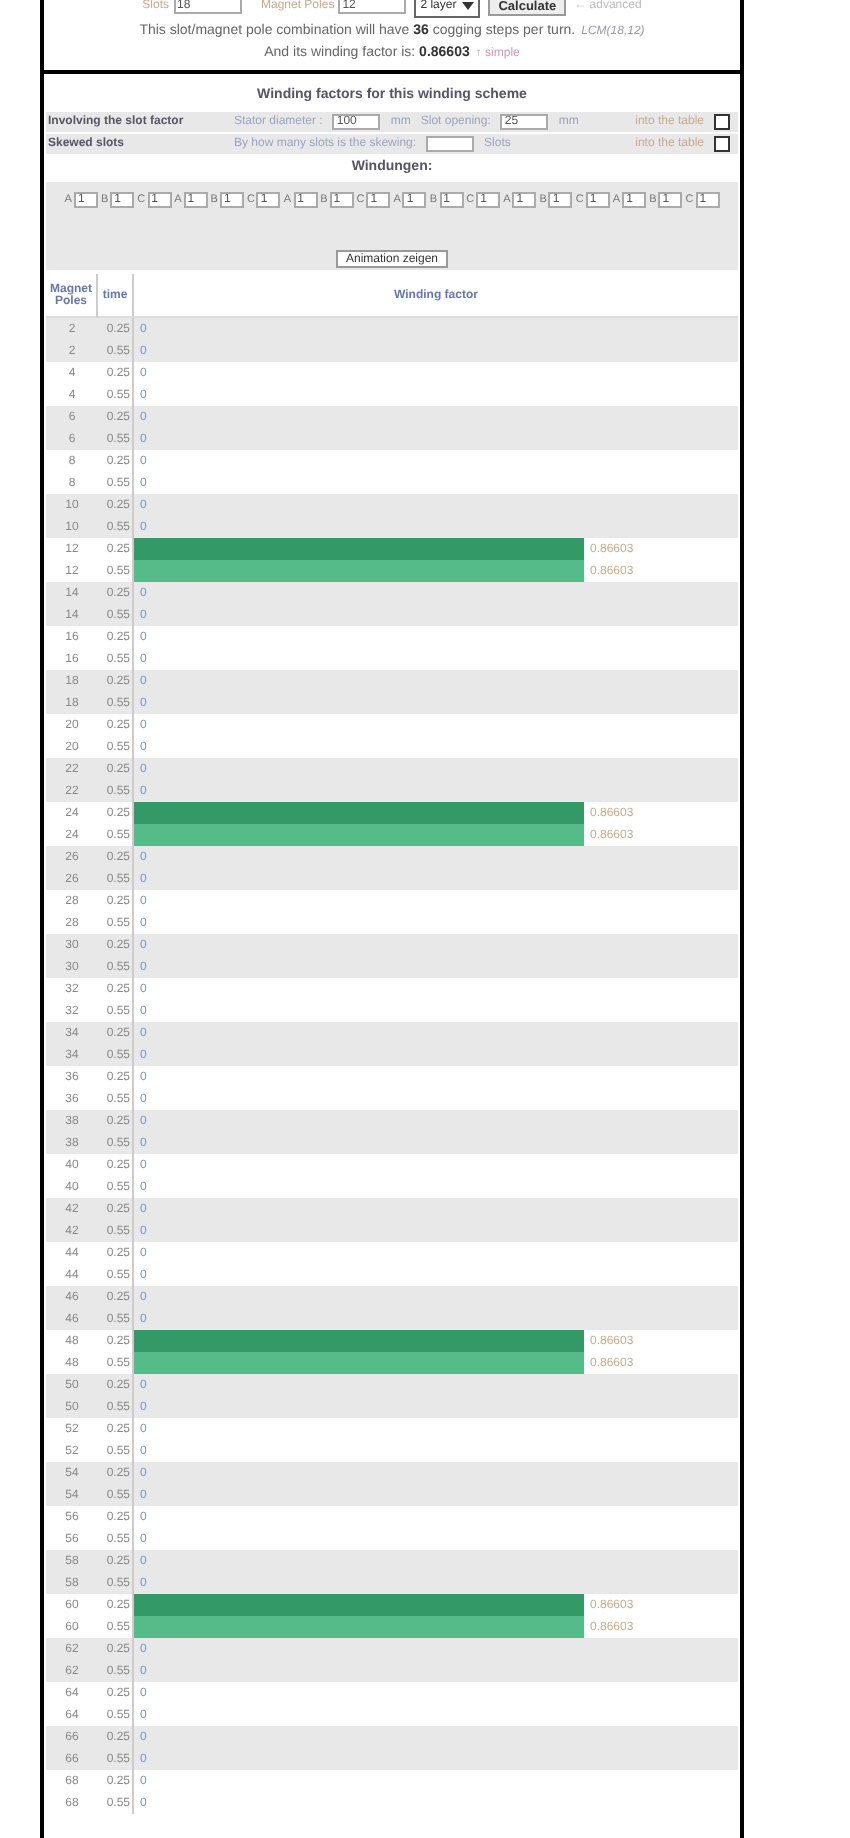 The width and height of the screenshot is (850, 1838). What do you see at coordinates (450, 144) in the screenshot?
I see `option-field` at bounding box center [450, 144].